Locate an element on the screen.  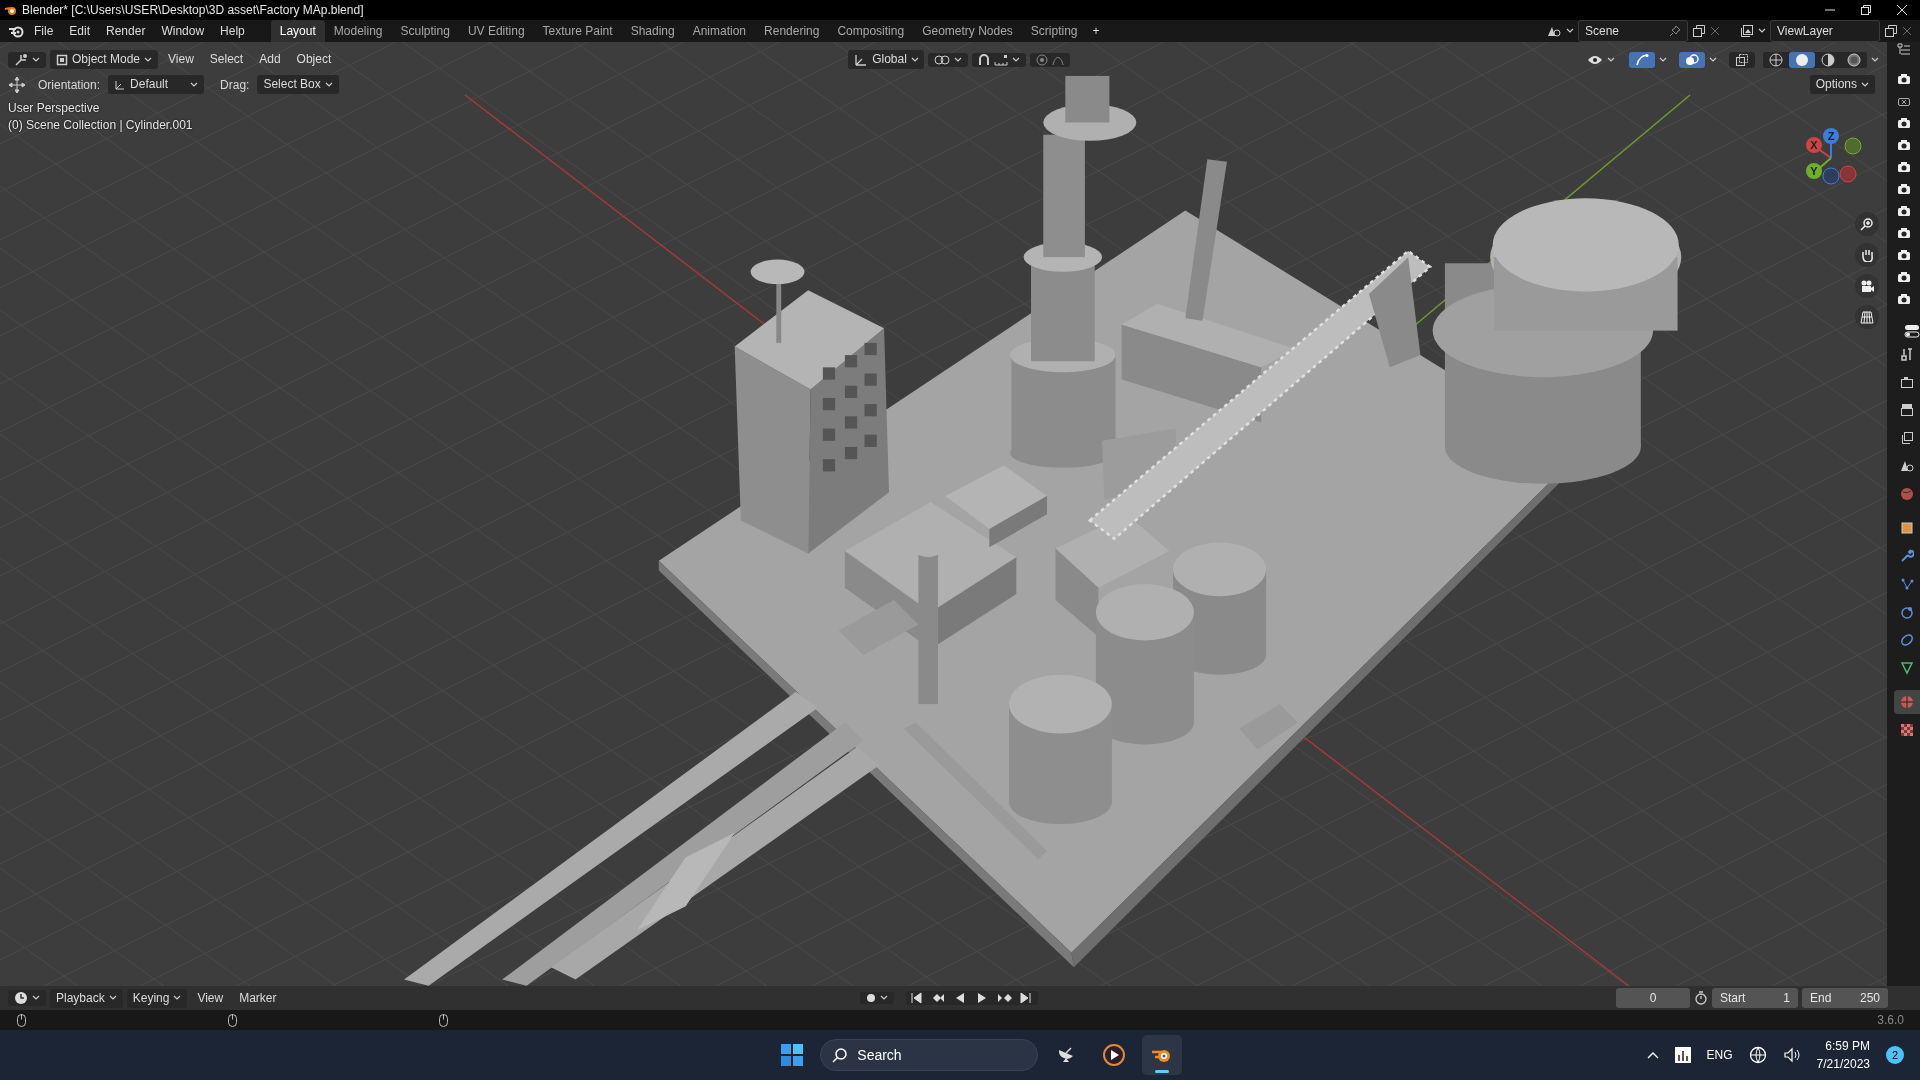
overlapping-circles-icon is located at coordinates (1692, 59).